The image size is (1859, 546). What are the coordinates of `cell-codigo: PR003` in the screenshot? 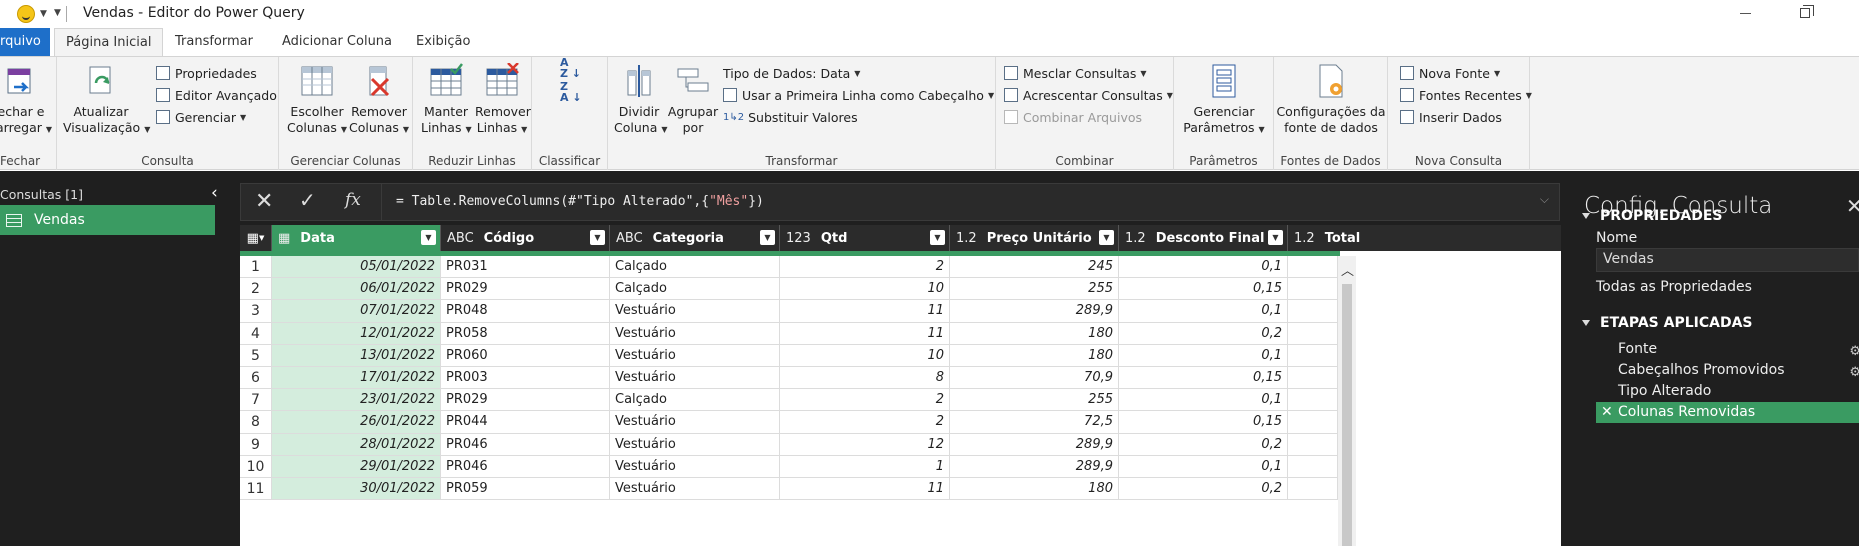 It's located at (525, 378).